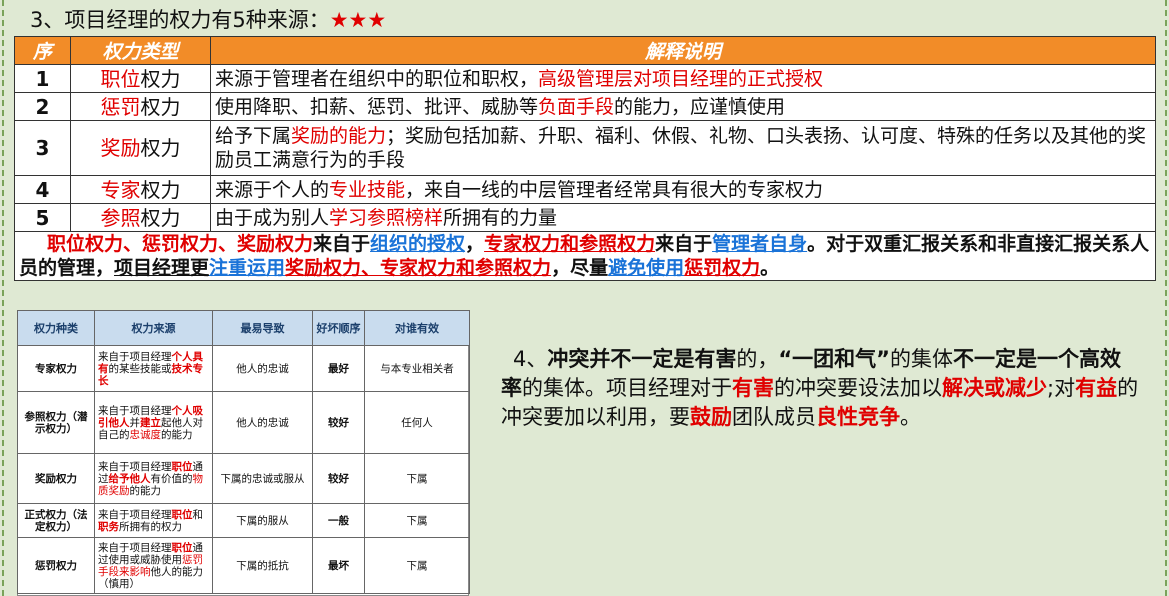 The height and width of the screenshot is (596, 1169). Describe the element at coordinates (42, 106) in the screenshot. I see `row-num: 2` at that location.